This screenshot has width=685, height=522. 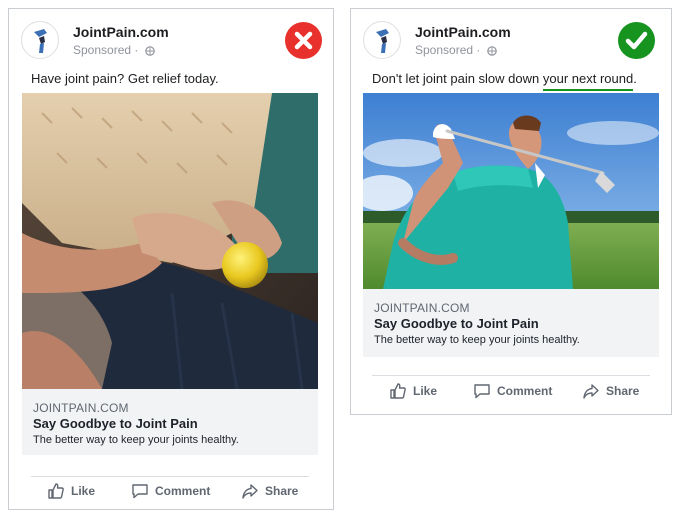 I want to click on caption-prefix: Don't let joint pain slow down, so click(x=457, y=78).